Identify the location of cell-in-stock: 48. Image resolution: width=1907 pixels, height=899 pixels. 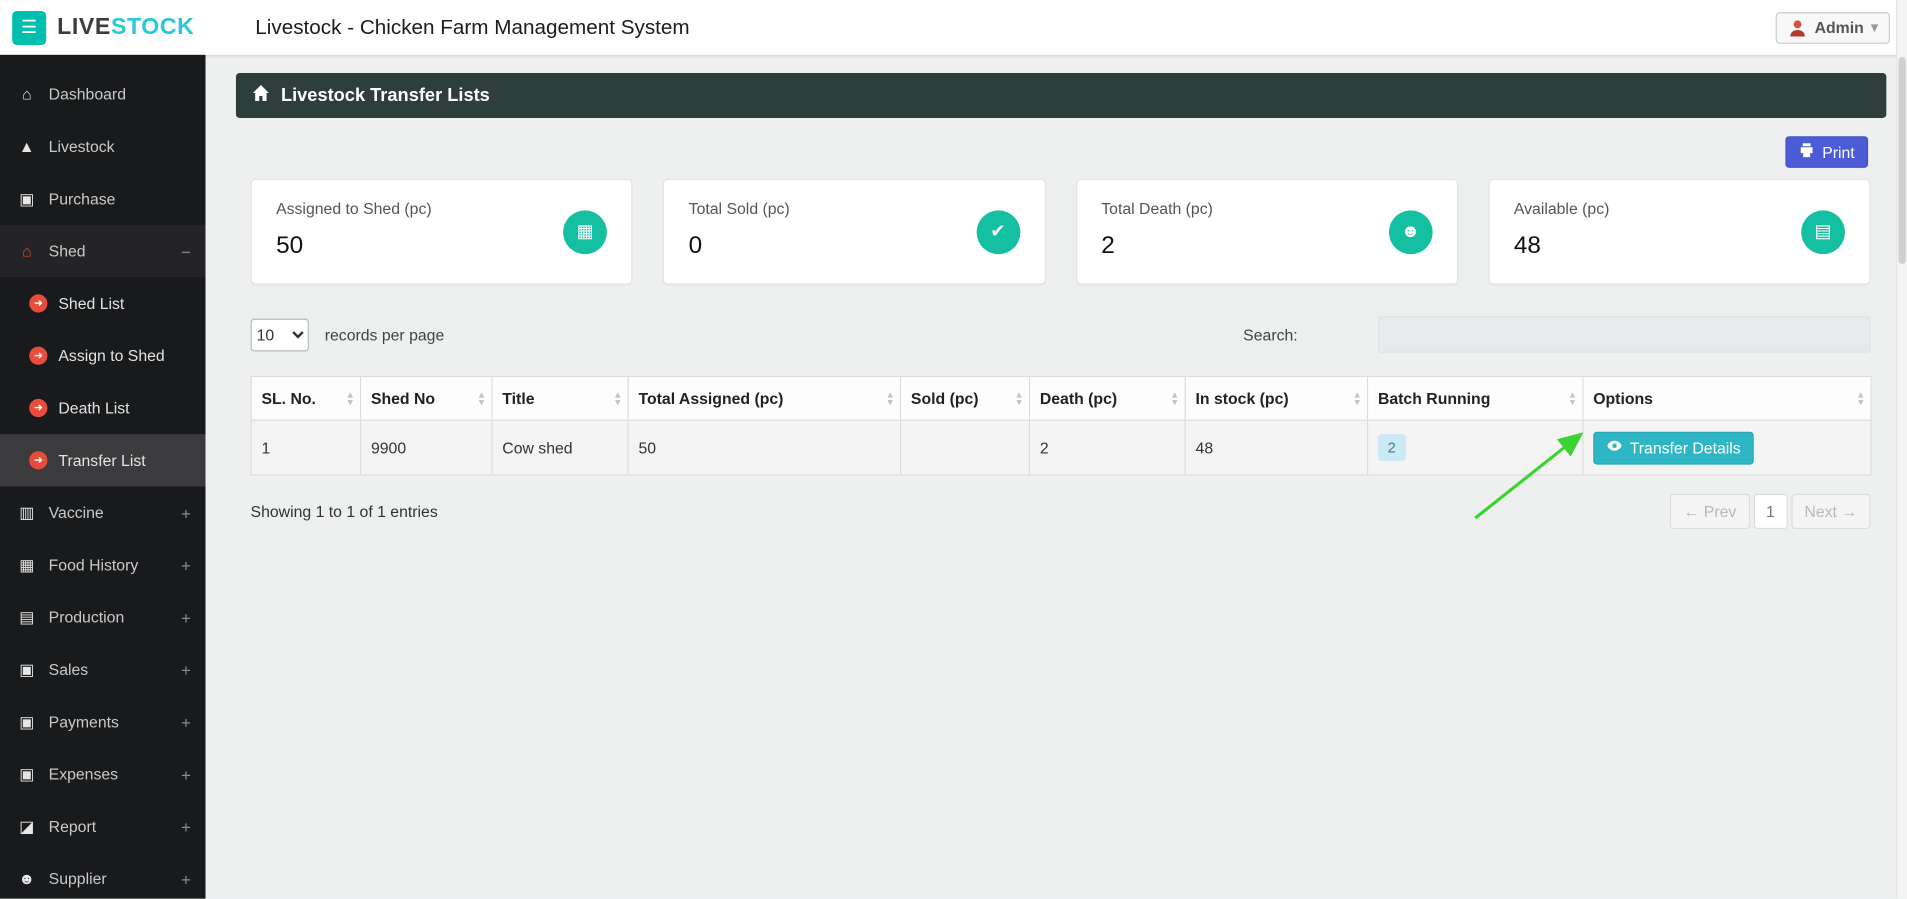
(1276, 447).